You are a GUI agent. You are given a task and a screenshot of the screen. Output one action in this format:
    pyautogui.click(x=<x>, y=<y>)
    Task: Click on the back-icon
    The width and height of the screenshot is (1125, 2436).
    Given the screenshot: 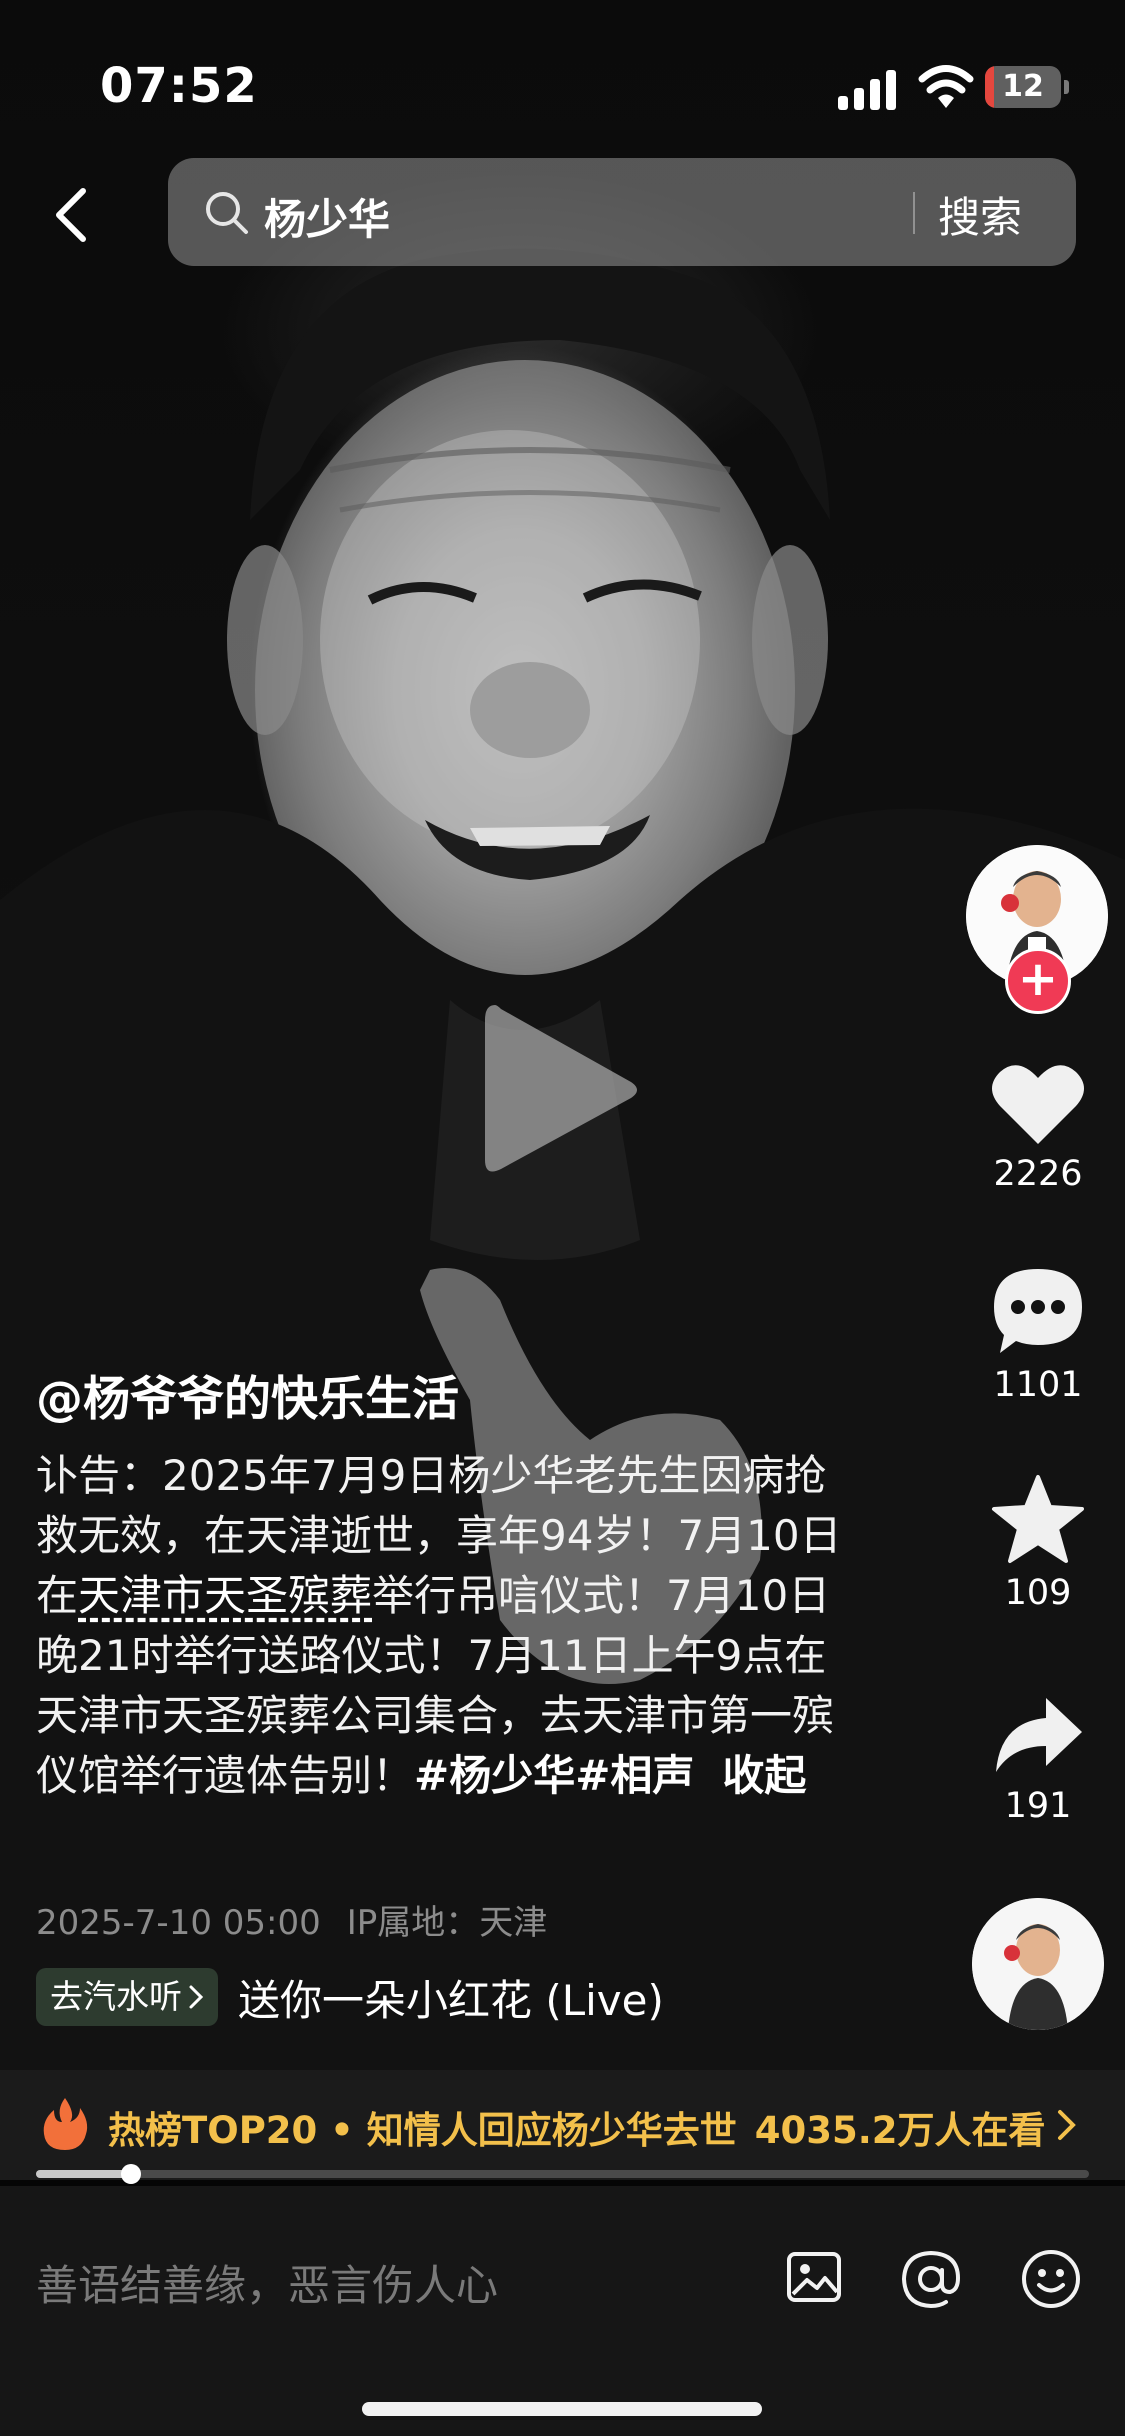 What is the action you would take?
    pyautogui.click(x=71, y=215)
    